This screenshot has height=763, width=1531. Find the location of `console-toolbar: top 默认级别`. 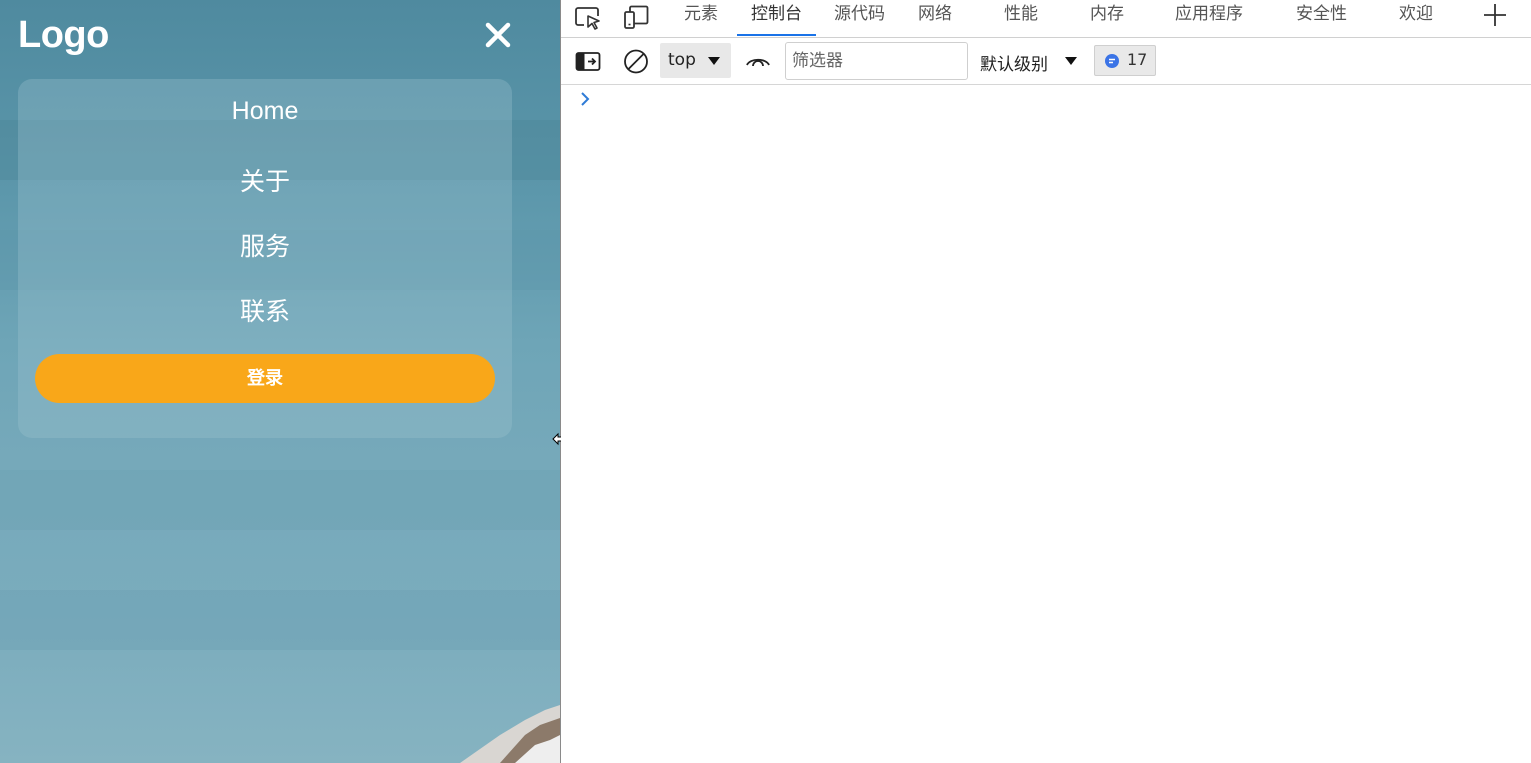

console-toolbar: top 默认级别 is located at coordinates (1046, 62).